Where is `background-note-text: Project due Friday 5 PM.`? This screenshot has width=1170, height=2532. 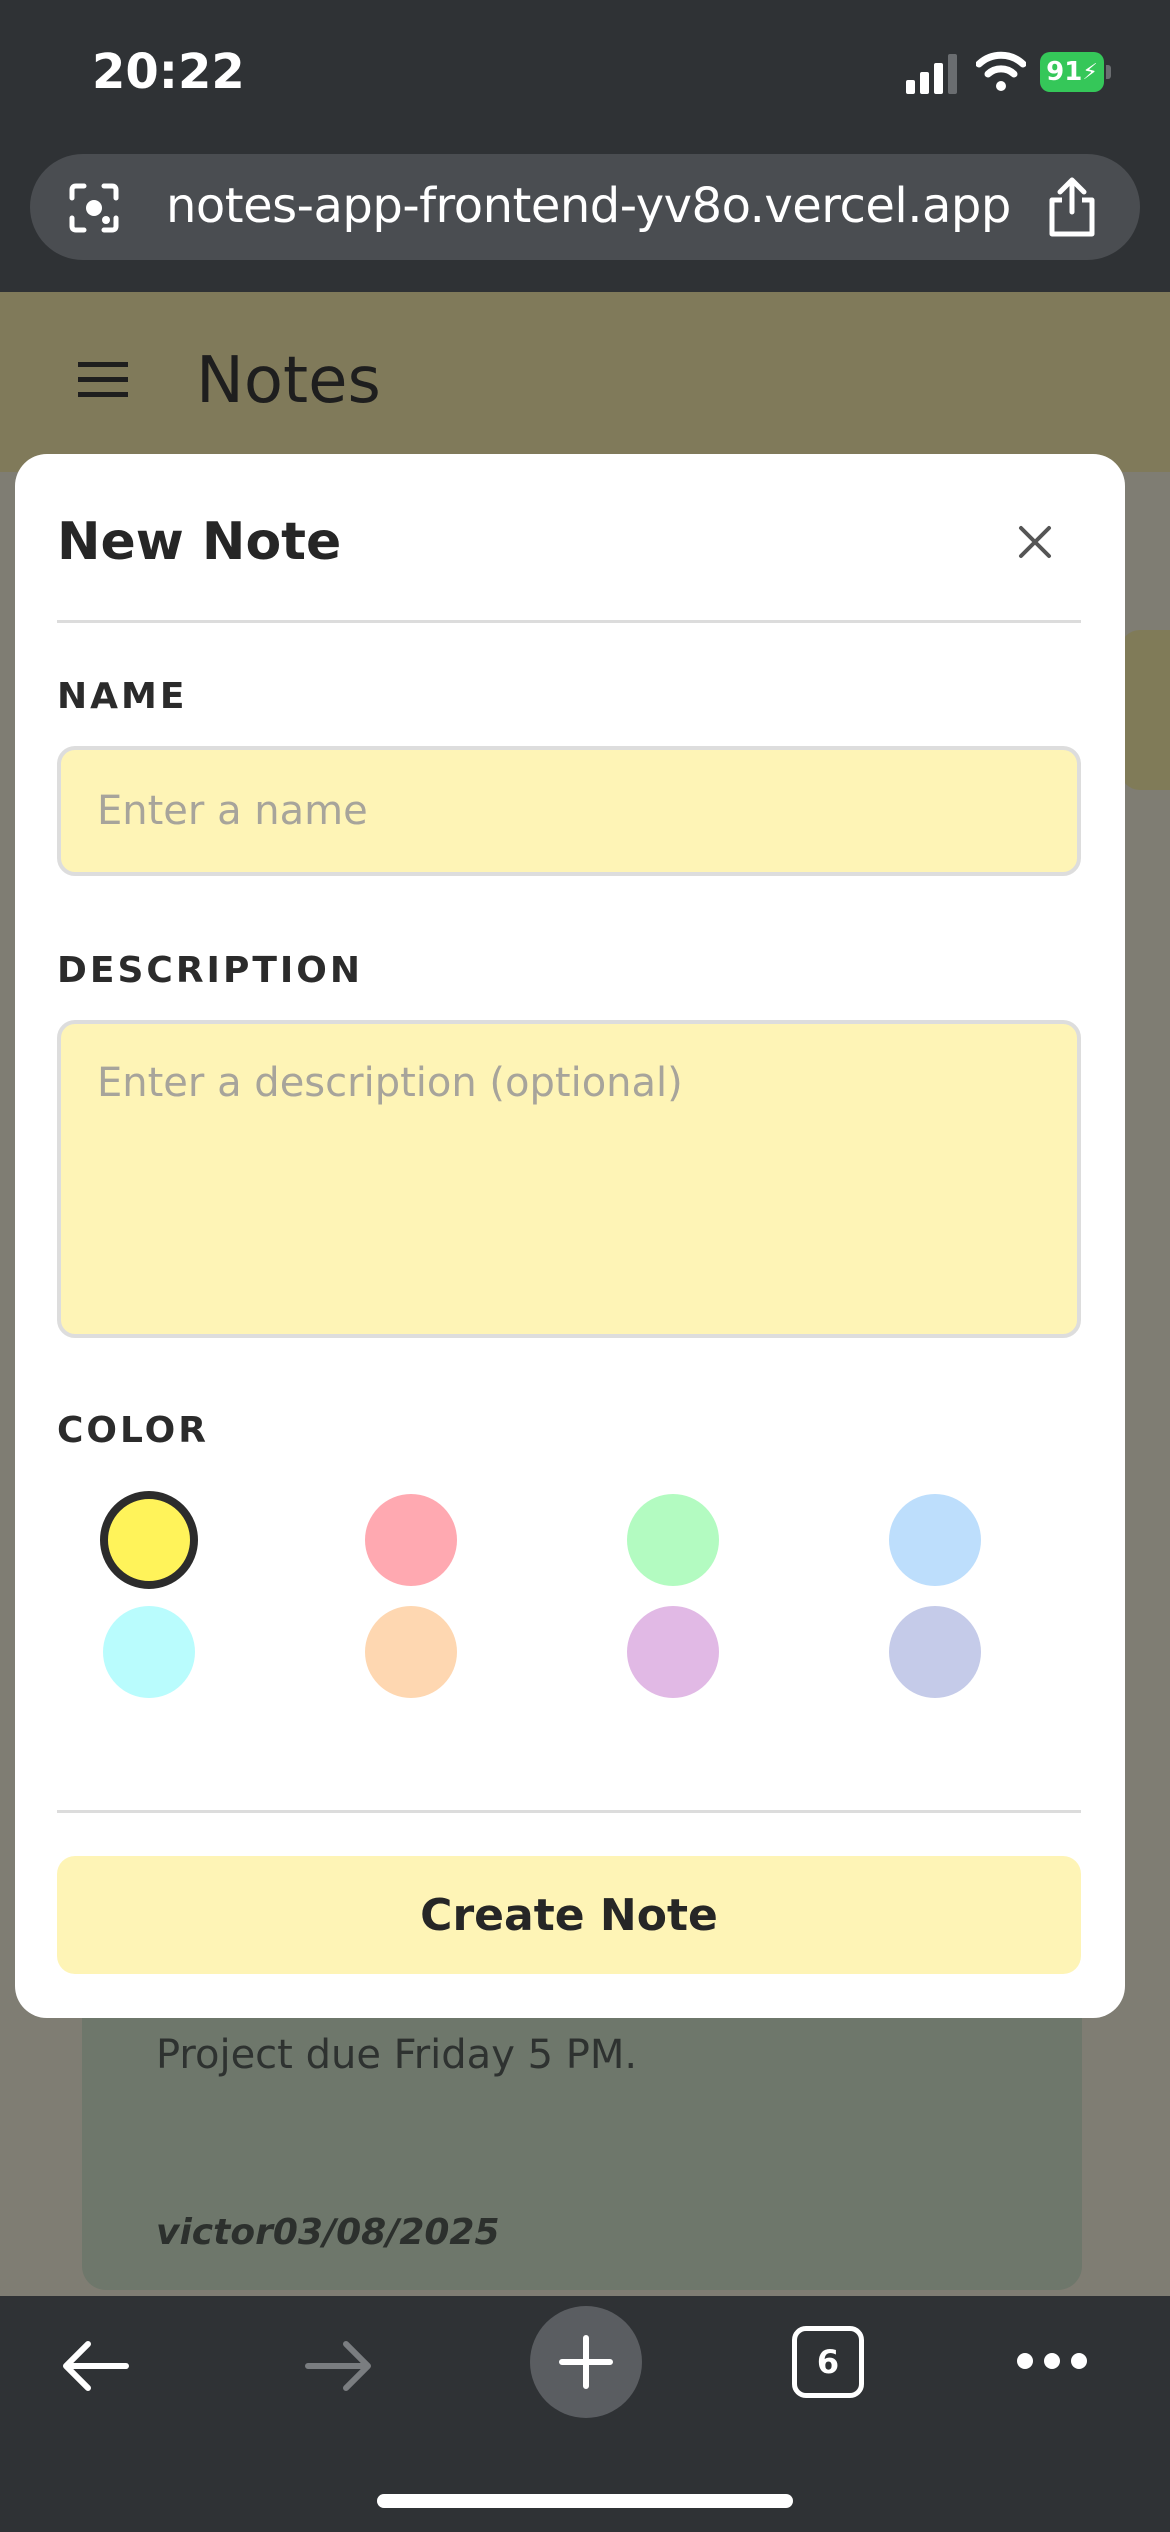 background-note-text: Project due Friday 5 PM. is located at coordinates (397, 2055).